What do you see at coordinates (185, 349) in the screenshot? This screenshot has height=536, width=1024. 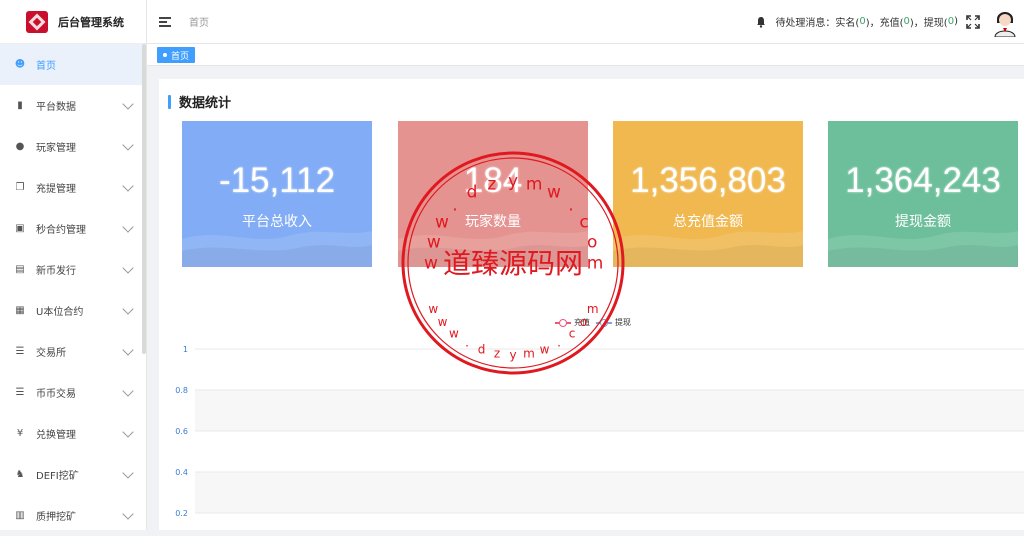 I see `y-tick-label: 1` at bounding box center [185, 349].